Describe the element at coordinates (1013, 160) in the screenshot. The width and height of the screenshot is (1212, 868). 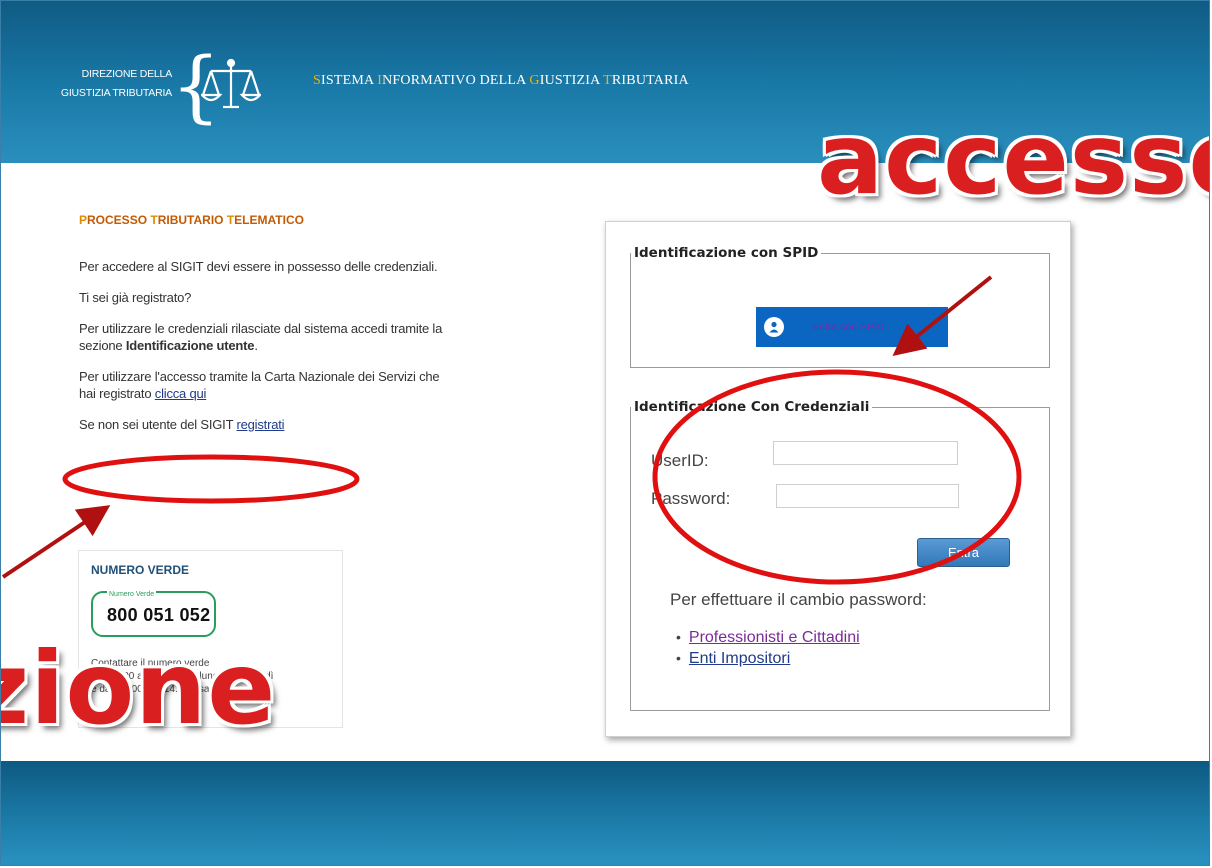
I see `overlay-word-top: accesso` at that location.